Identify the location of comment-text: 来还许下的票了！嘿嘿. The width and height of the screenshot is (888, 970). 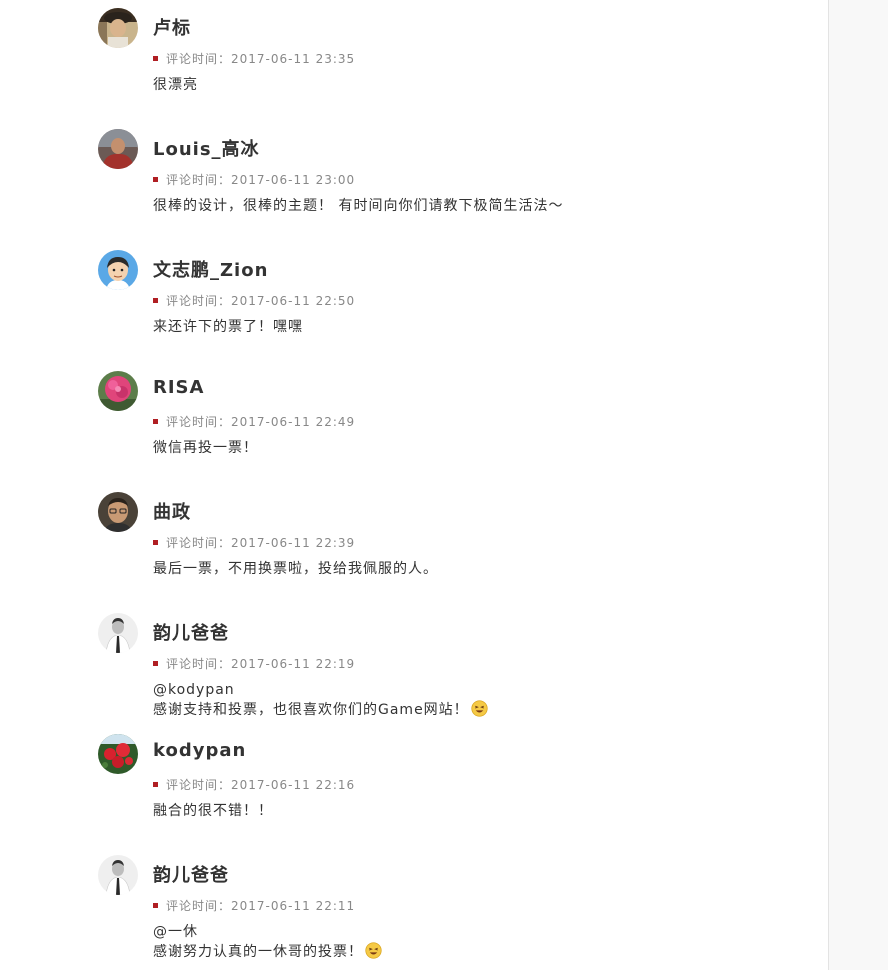
(228, 327).